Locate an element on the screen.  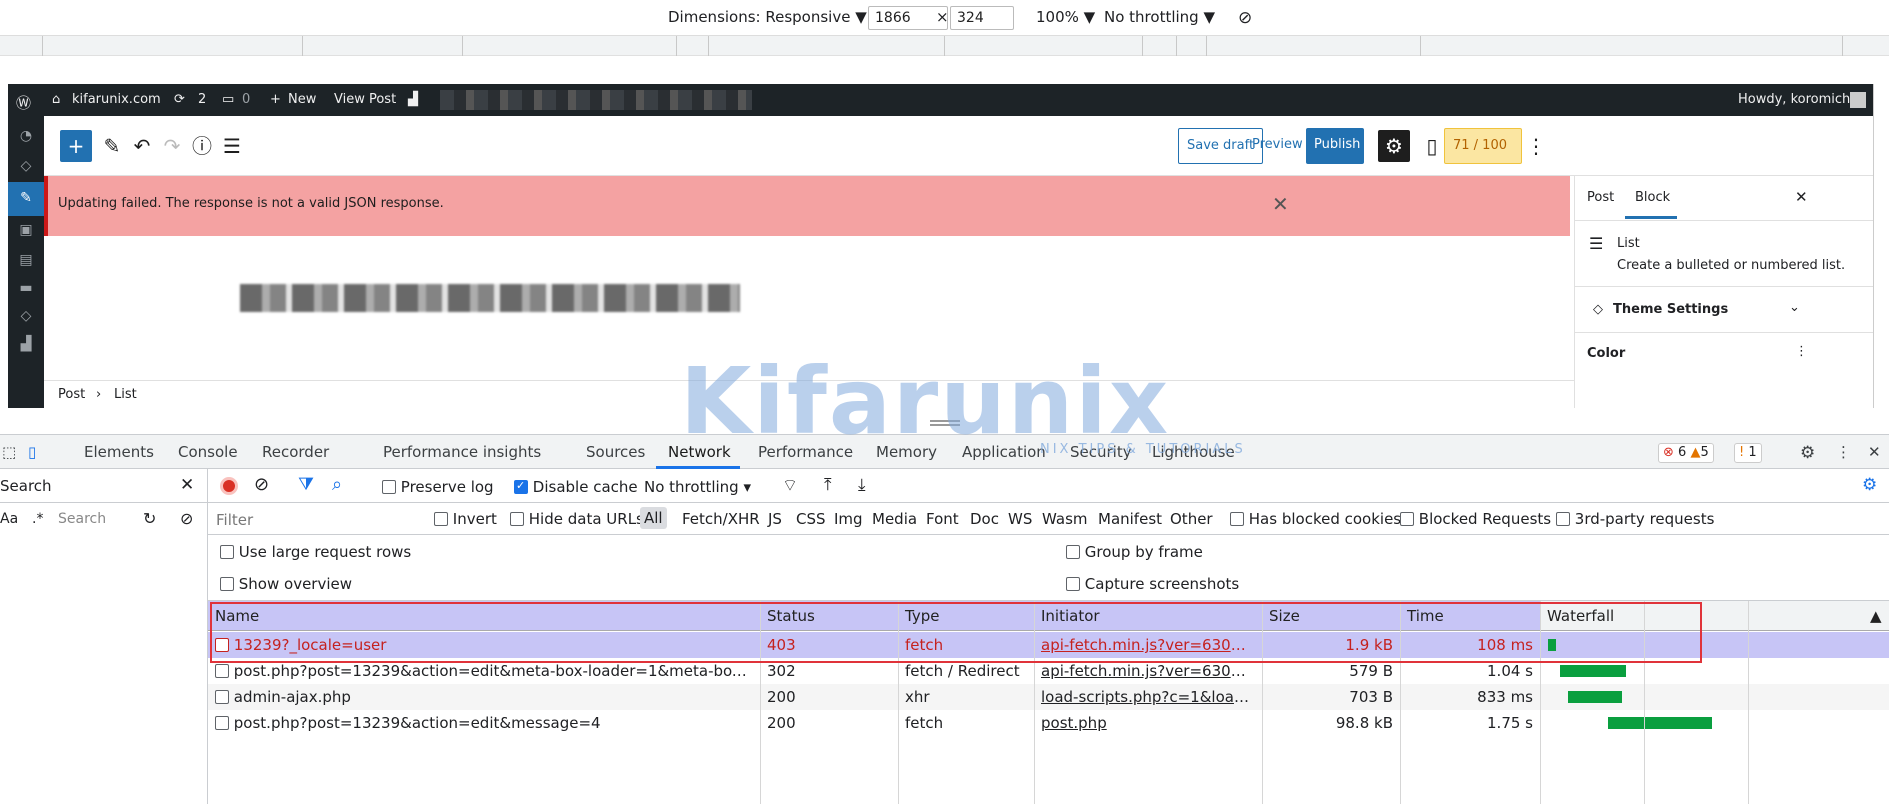
disable-cache-checkbox: Disable cache is located at coordinates (576, 487).